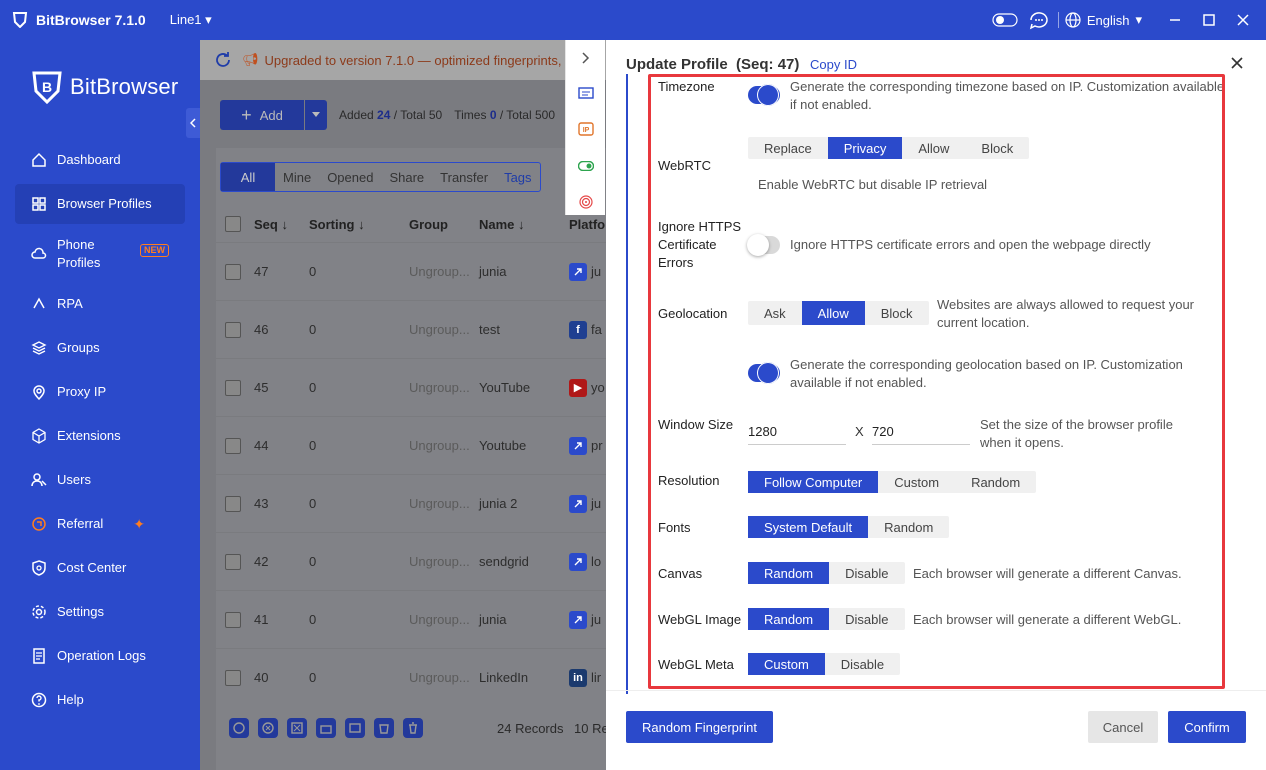  I want to click on copy-id-link: Copy ID, so click(833, 64).